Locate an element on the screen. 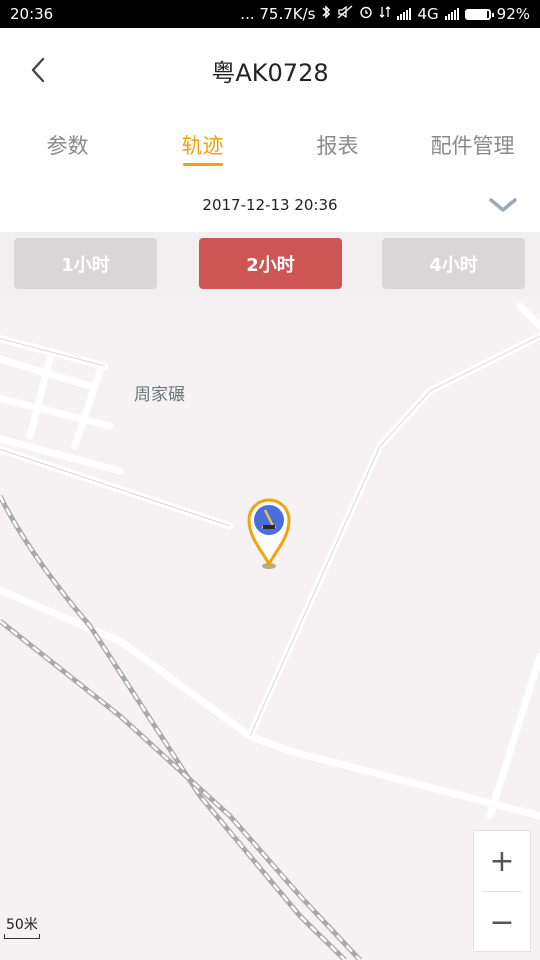 This screenshot has width=540, height=960. page-title: 粤AK0728 is located at coordinates (270, 72).